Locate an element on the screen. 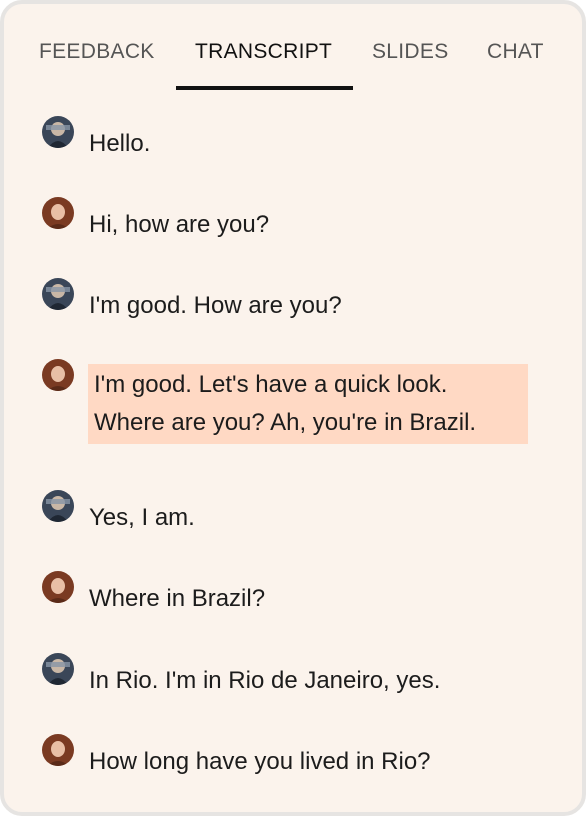 This screenshot has width=586, height=816. transcript-text: How long have you lived in Rio? is located at coordinates (260, 761).